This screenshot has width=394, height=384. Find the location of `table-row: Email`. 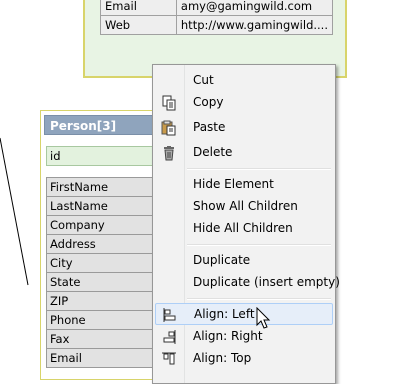

table-row: Email is located at coordinates (106, 358).